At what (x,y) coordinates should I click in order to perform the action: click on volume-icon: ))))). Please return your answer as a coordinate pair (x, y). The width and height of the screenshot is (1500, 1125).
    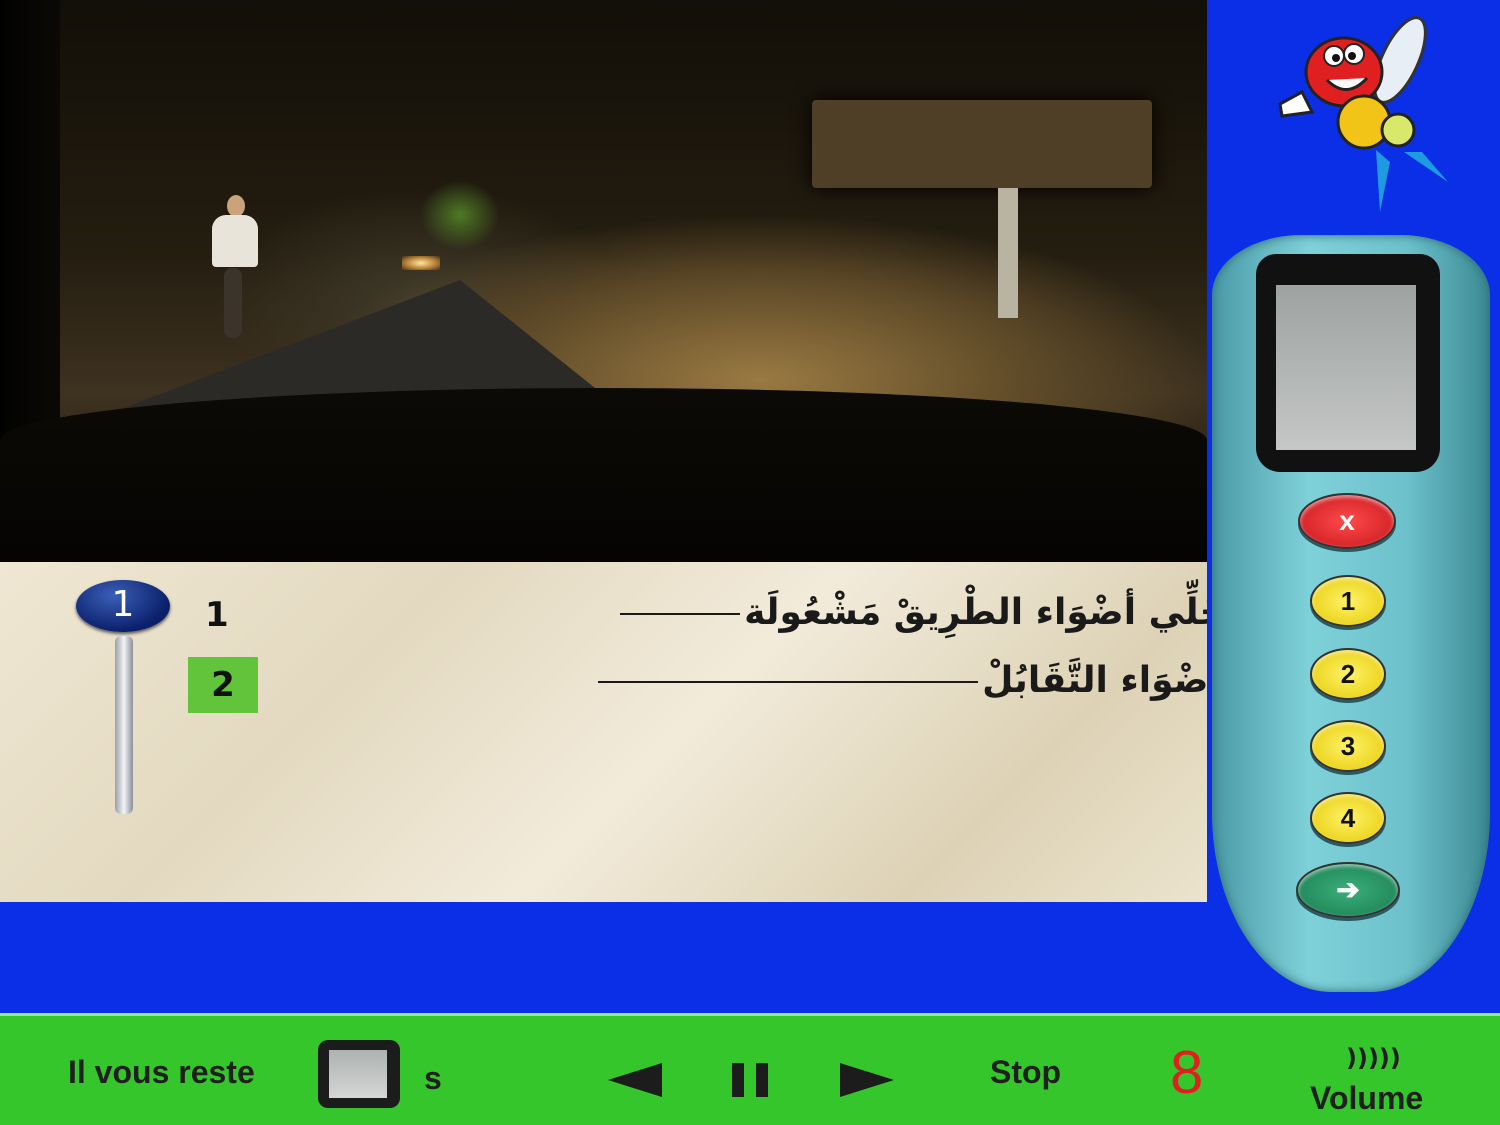
    Looking at the image, I should click on (1373, 1058).